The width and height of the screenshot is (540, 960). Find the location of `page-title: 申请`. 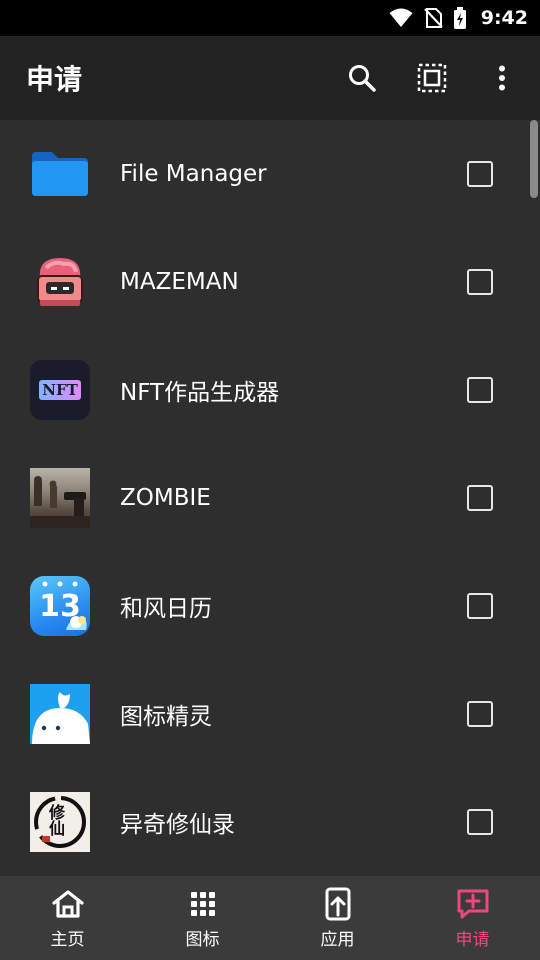

page-title: 申请 is located at coordinates (54, 79).